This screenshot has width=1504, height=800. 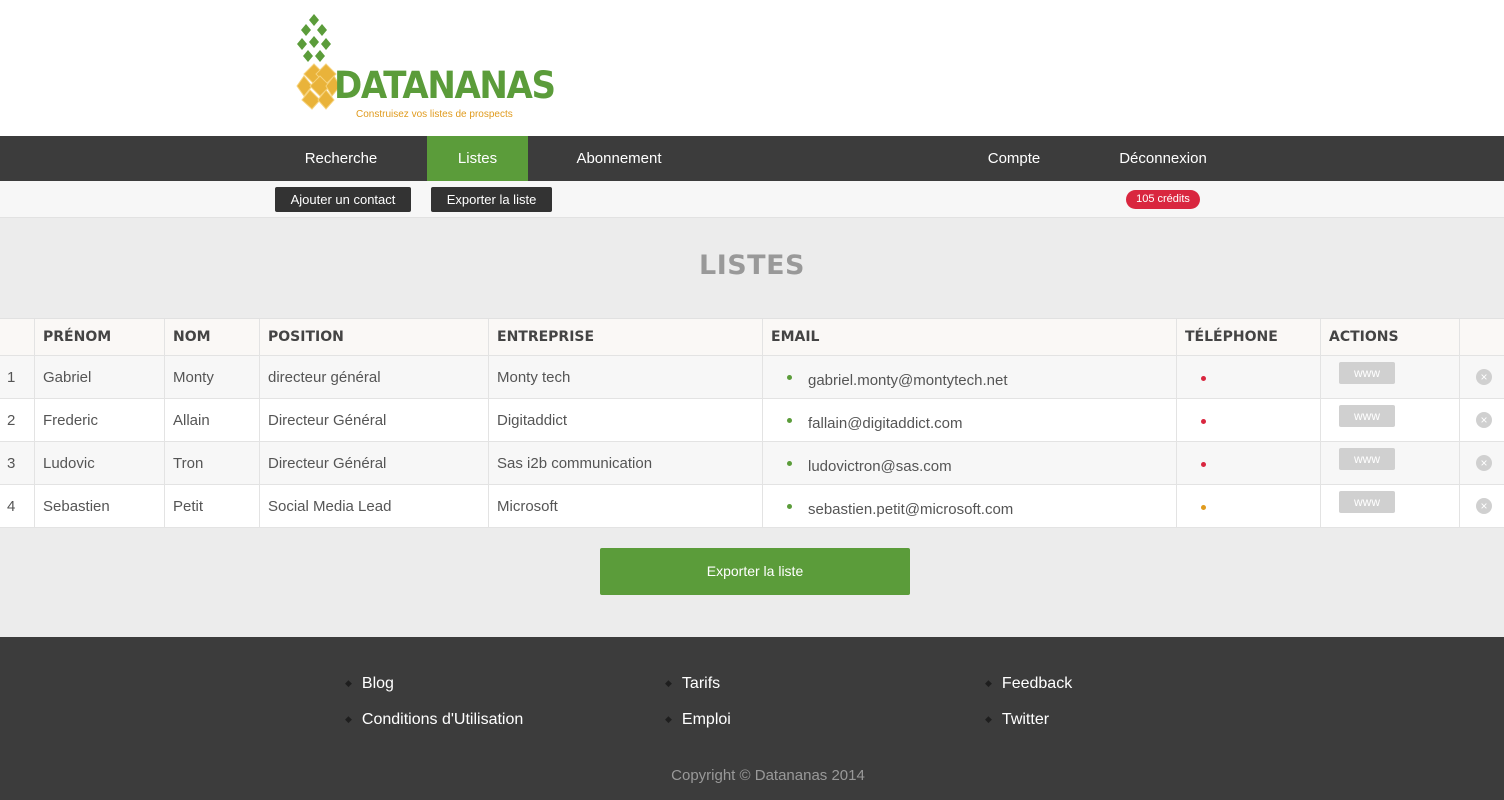 What do you see at coordinates (751, 265) in the screenshot?
I see `page-title: LISTES` at bounding box center [751, 265].